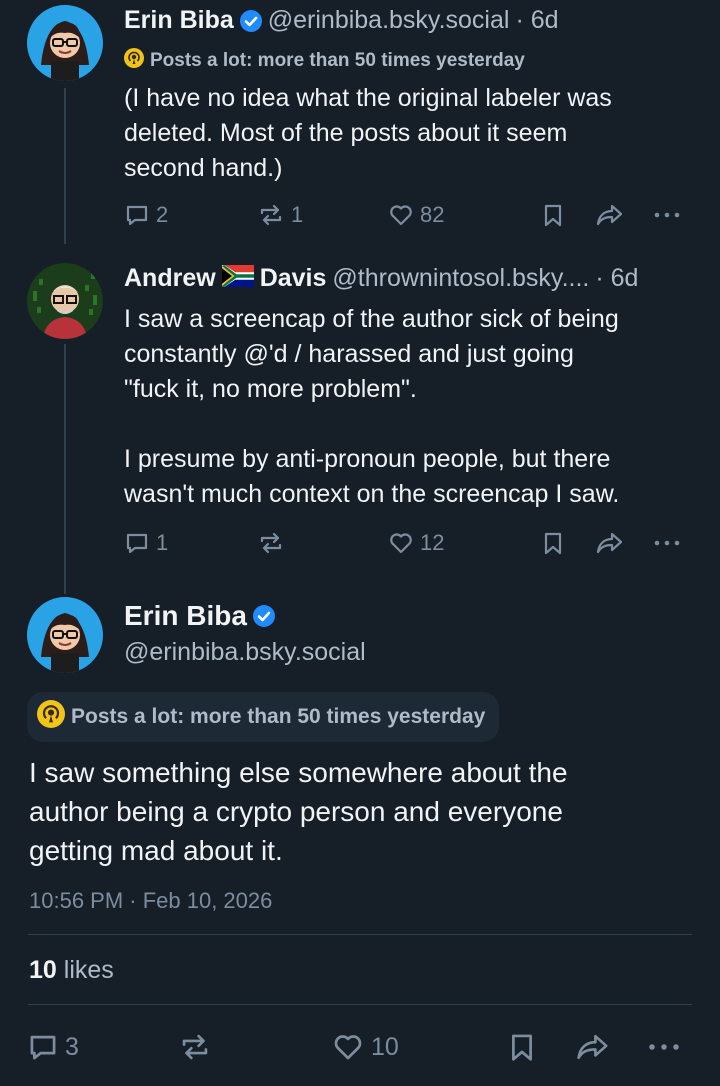  I want to click on like-count: 10, so click(385, 1046).